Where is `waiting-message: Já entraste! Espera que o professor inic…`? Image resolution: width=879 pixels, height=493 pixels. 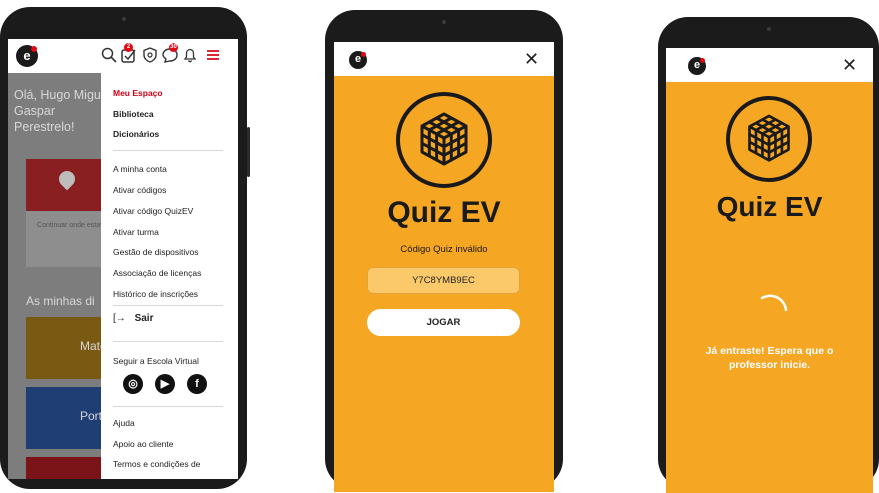
waiting-message: Já entraste! Espera que o professor inic… is located at coordinates (769, 358).